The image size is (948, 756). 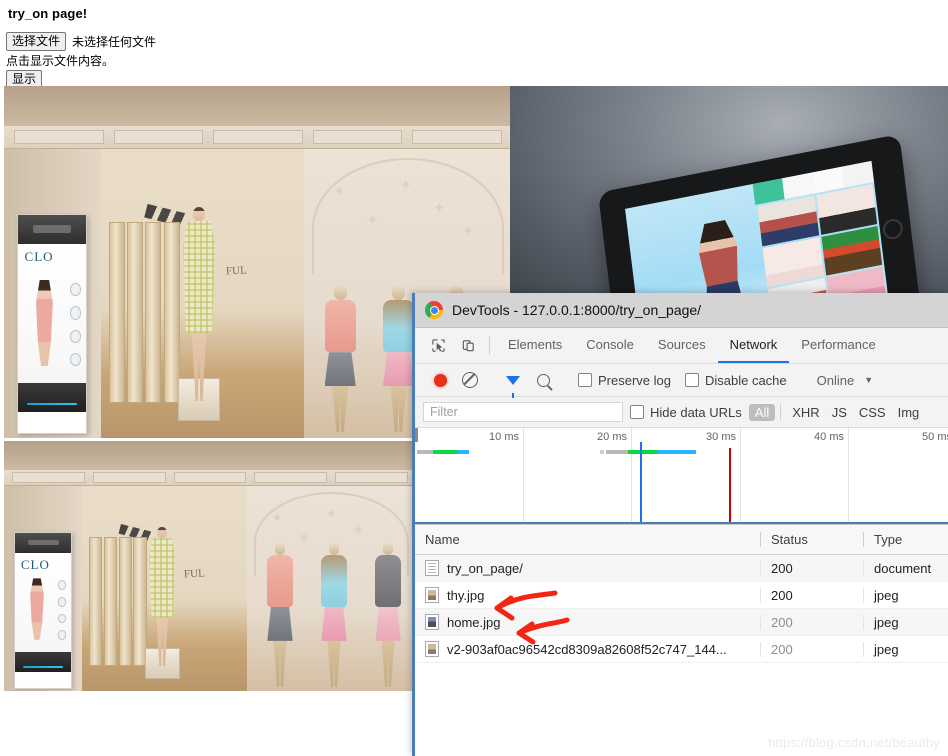 I want to click on choose-file-button: 选择文件, so click(x=36, y=41).